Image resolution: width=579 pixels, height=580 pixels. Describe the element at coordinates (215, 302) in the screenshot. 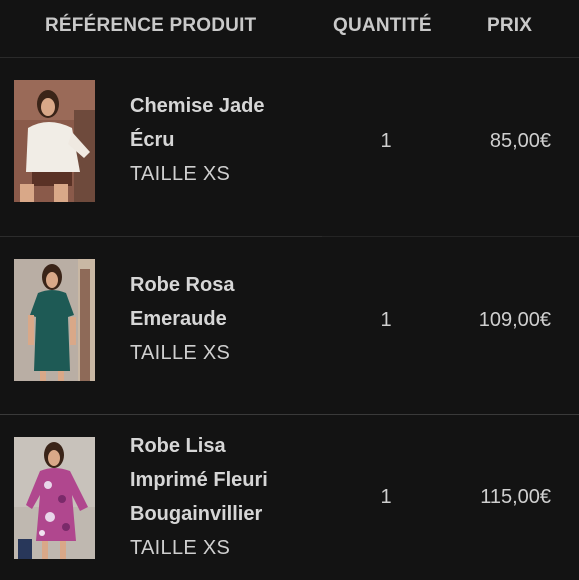

I see `product-name-2: Robe Rosa Emeraude` at that location.